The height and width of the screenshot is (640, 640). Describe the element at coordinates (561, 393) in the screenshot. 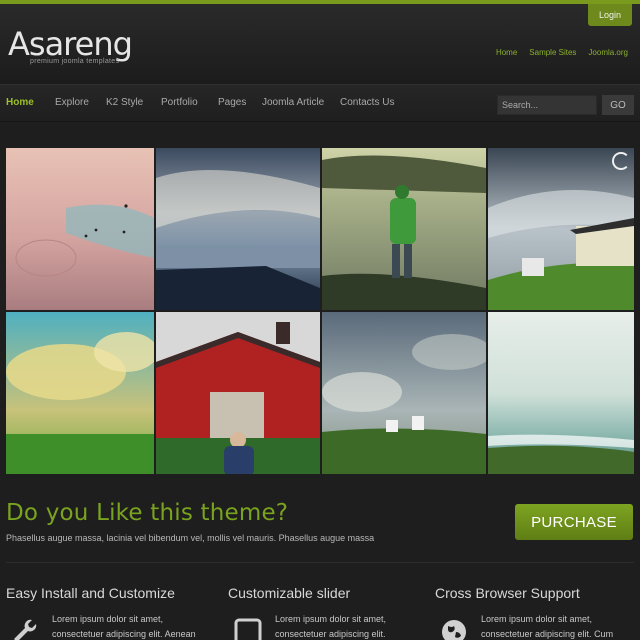

I see `slider-image-misty-coast` at that location.